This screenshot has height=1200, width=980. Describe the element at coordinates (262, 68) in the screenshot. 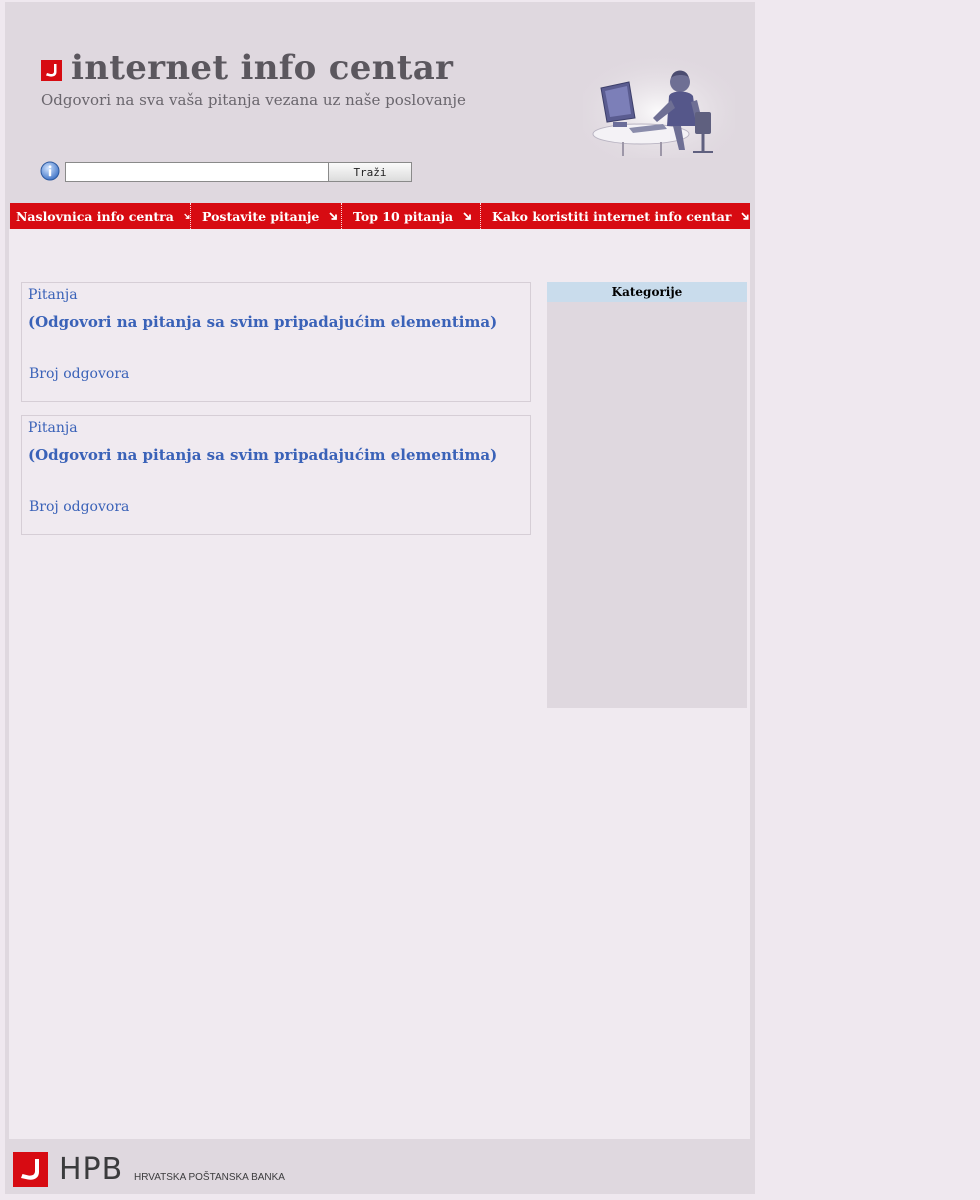

I see `site-title: internet info centar` at that location.